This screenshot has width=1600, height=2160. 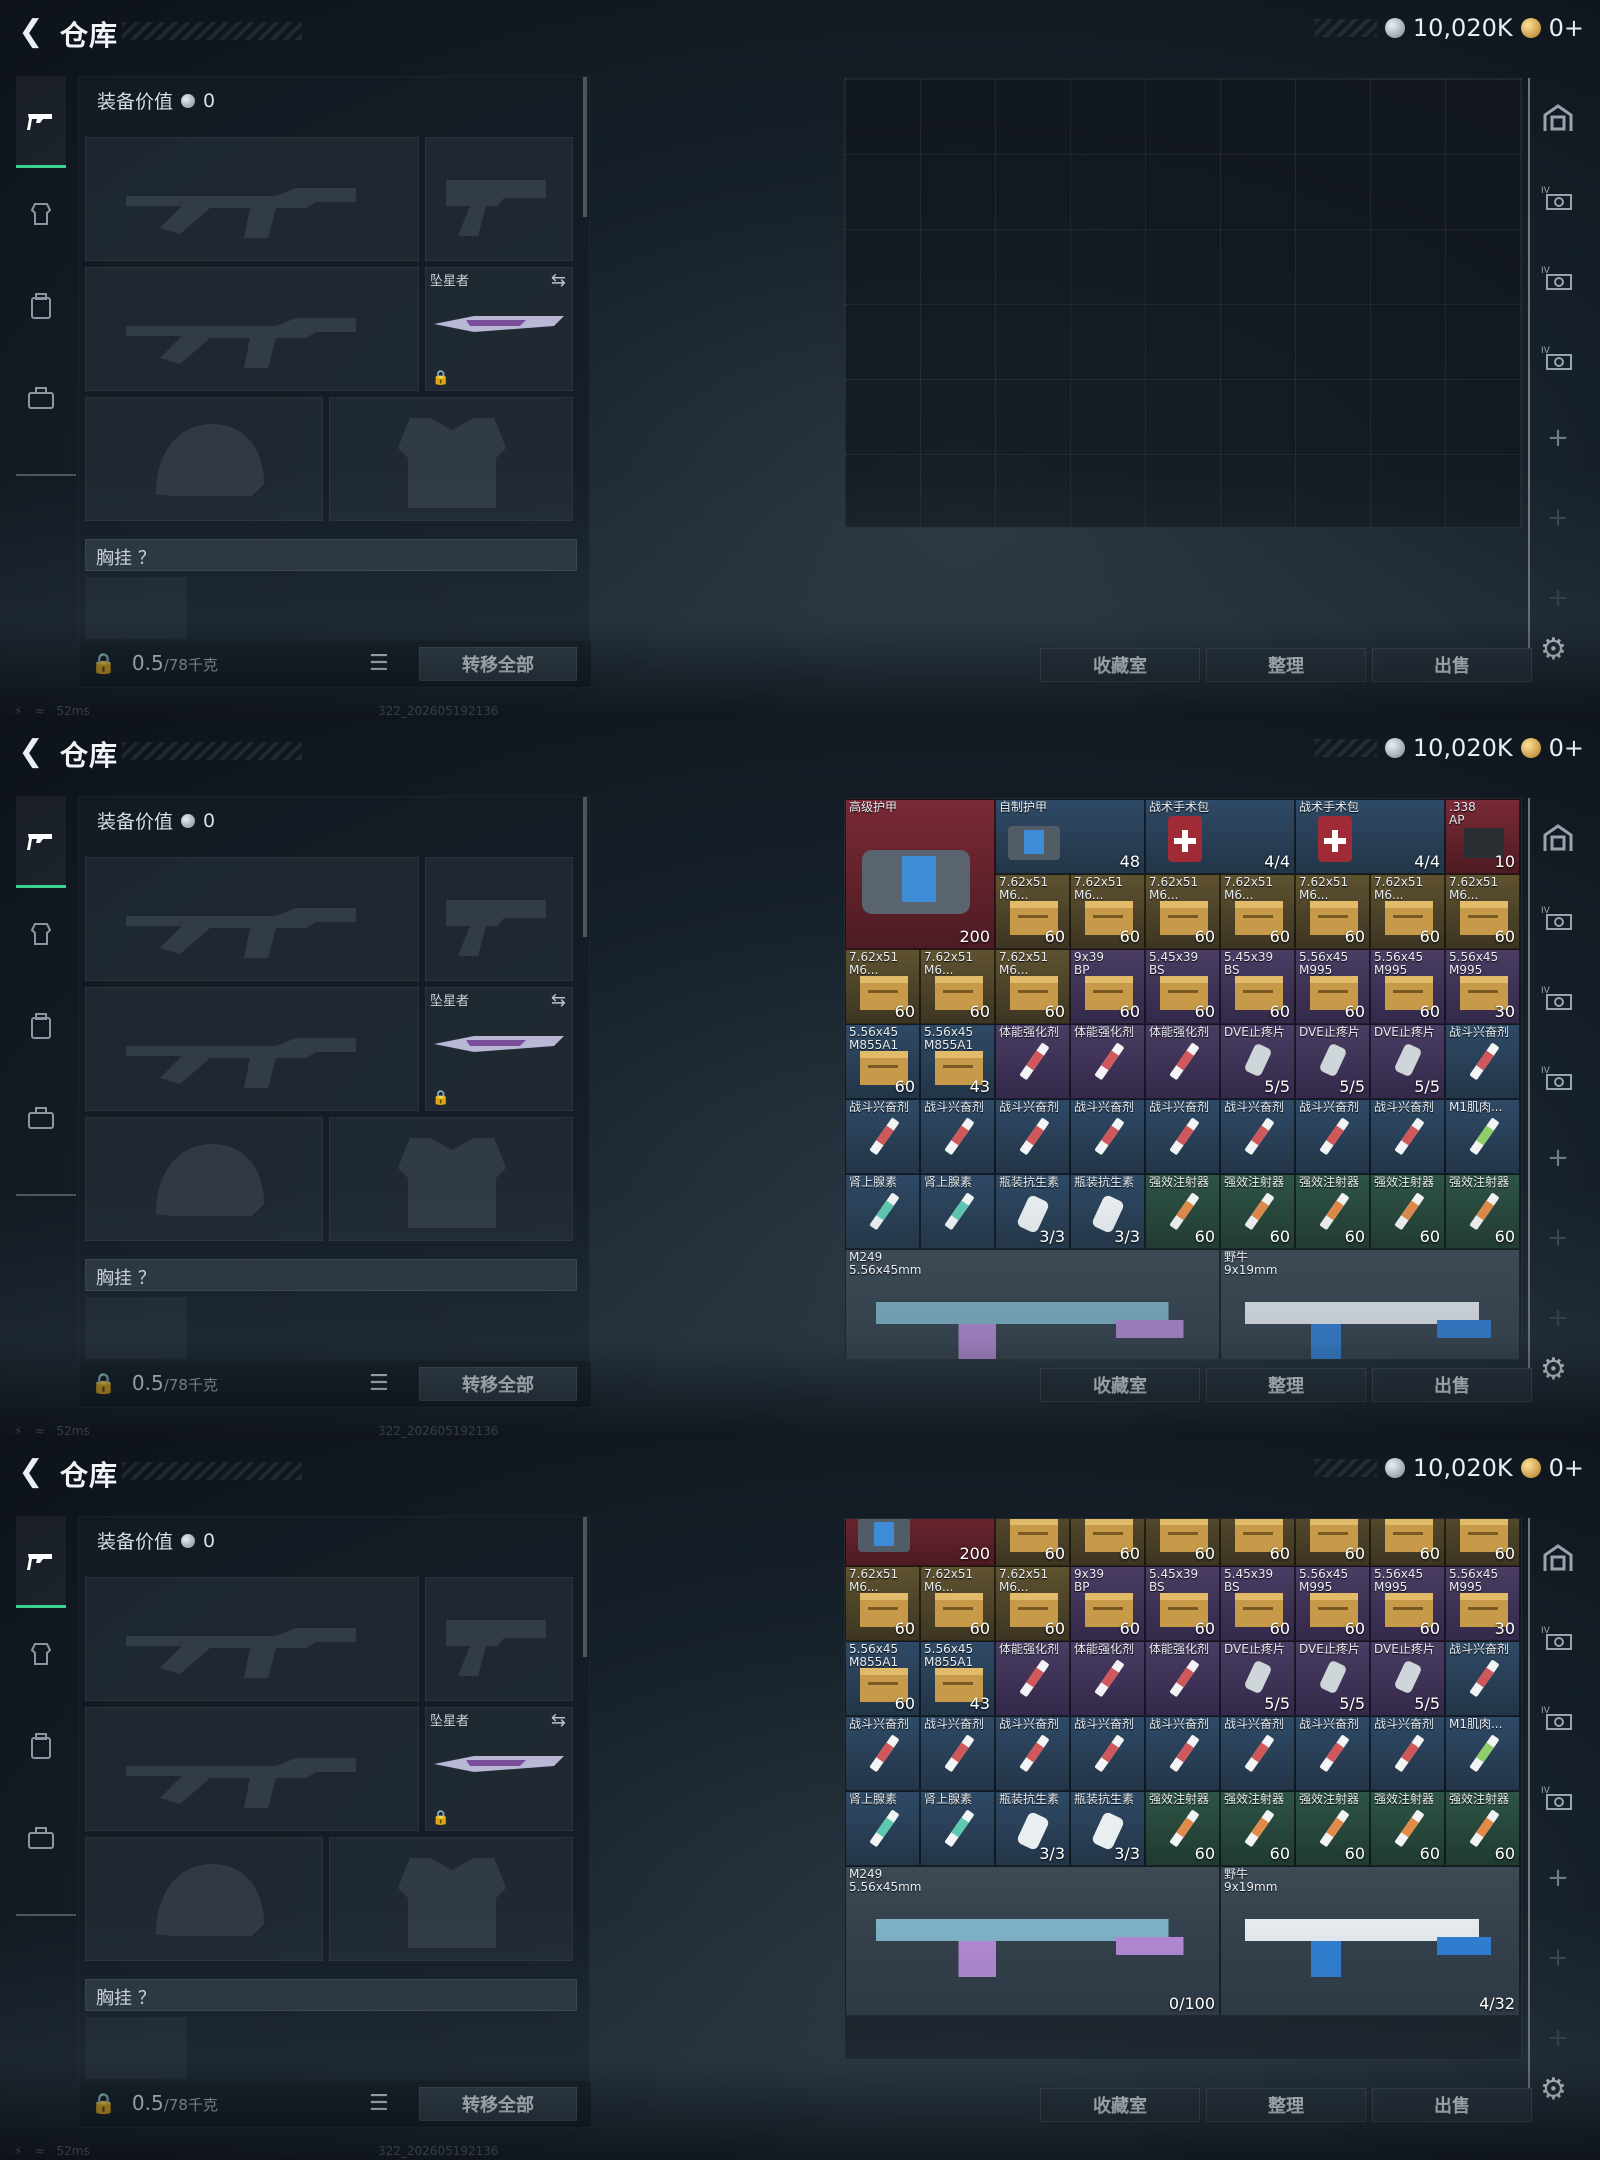 I want to click on bison-weapon-item: 野牛 9x19mm 4/32, so click(x=1370, y=1941).